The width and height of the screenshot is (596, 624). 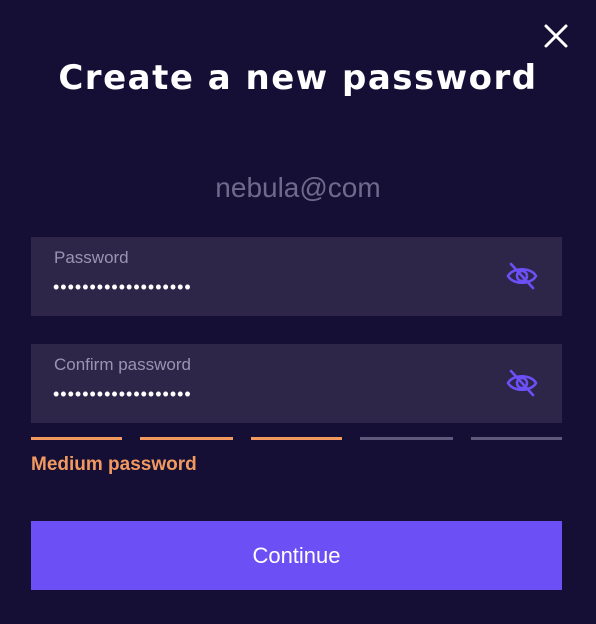 I want to click on password-field: Password, so click(x=296, y=276).